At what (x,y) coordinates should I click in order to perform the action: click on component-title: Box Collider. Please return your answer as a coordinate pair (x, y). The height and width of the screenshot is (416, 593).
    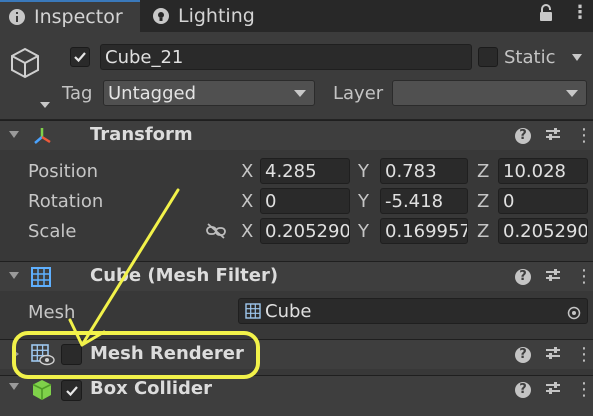
    Looking at the image, I should click on (151, 388).